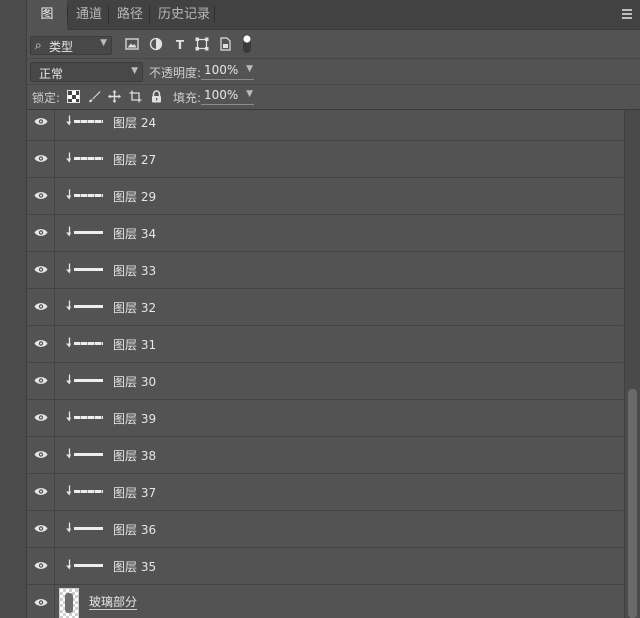 The image size is (640, 618). Describe the element at coordinates (221, 95) in the screenshot. I see `fill-value: 100%` at that location.